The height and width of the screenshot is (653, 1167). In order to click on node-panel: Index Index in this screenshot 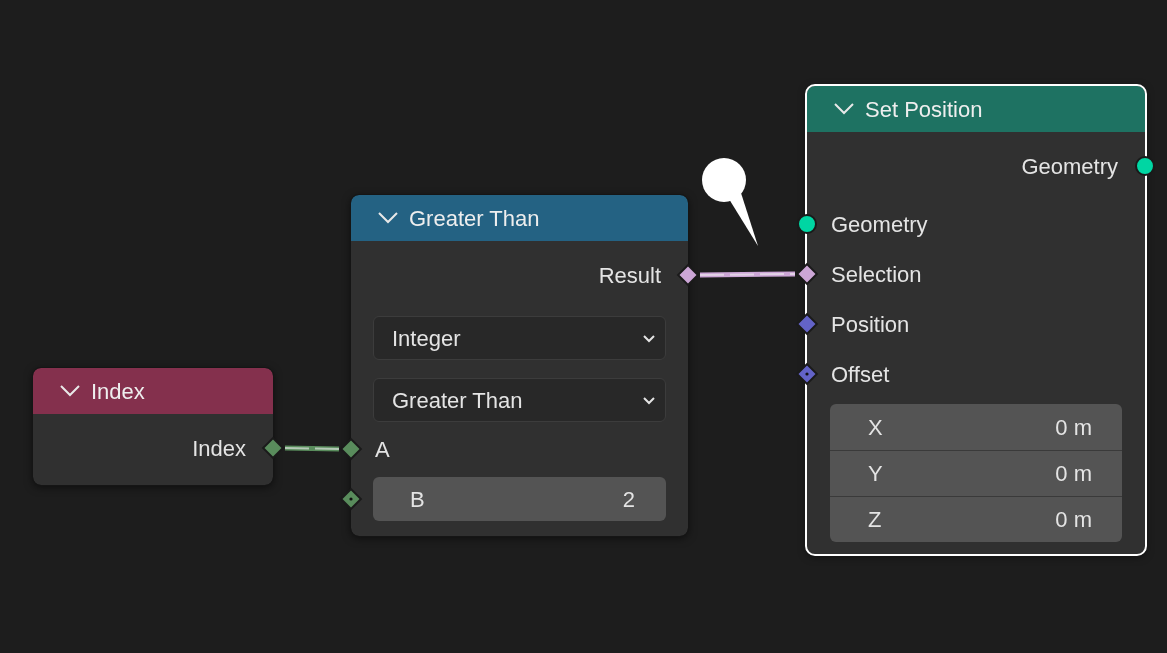, I will do `click(153, 426)`.